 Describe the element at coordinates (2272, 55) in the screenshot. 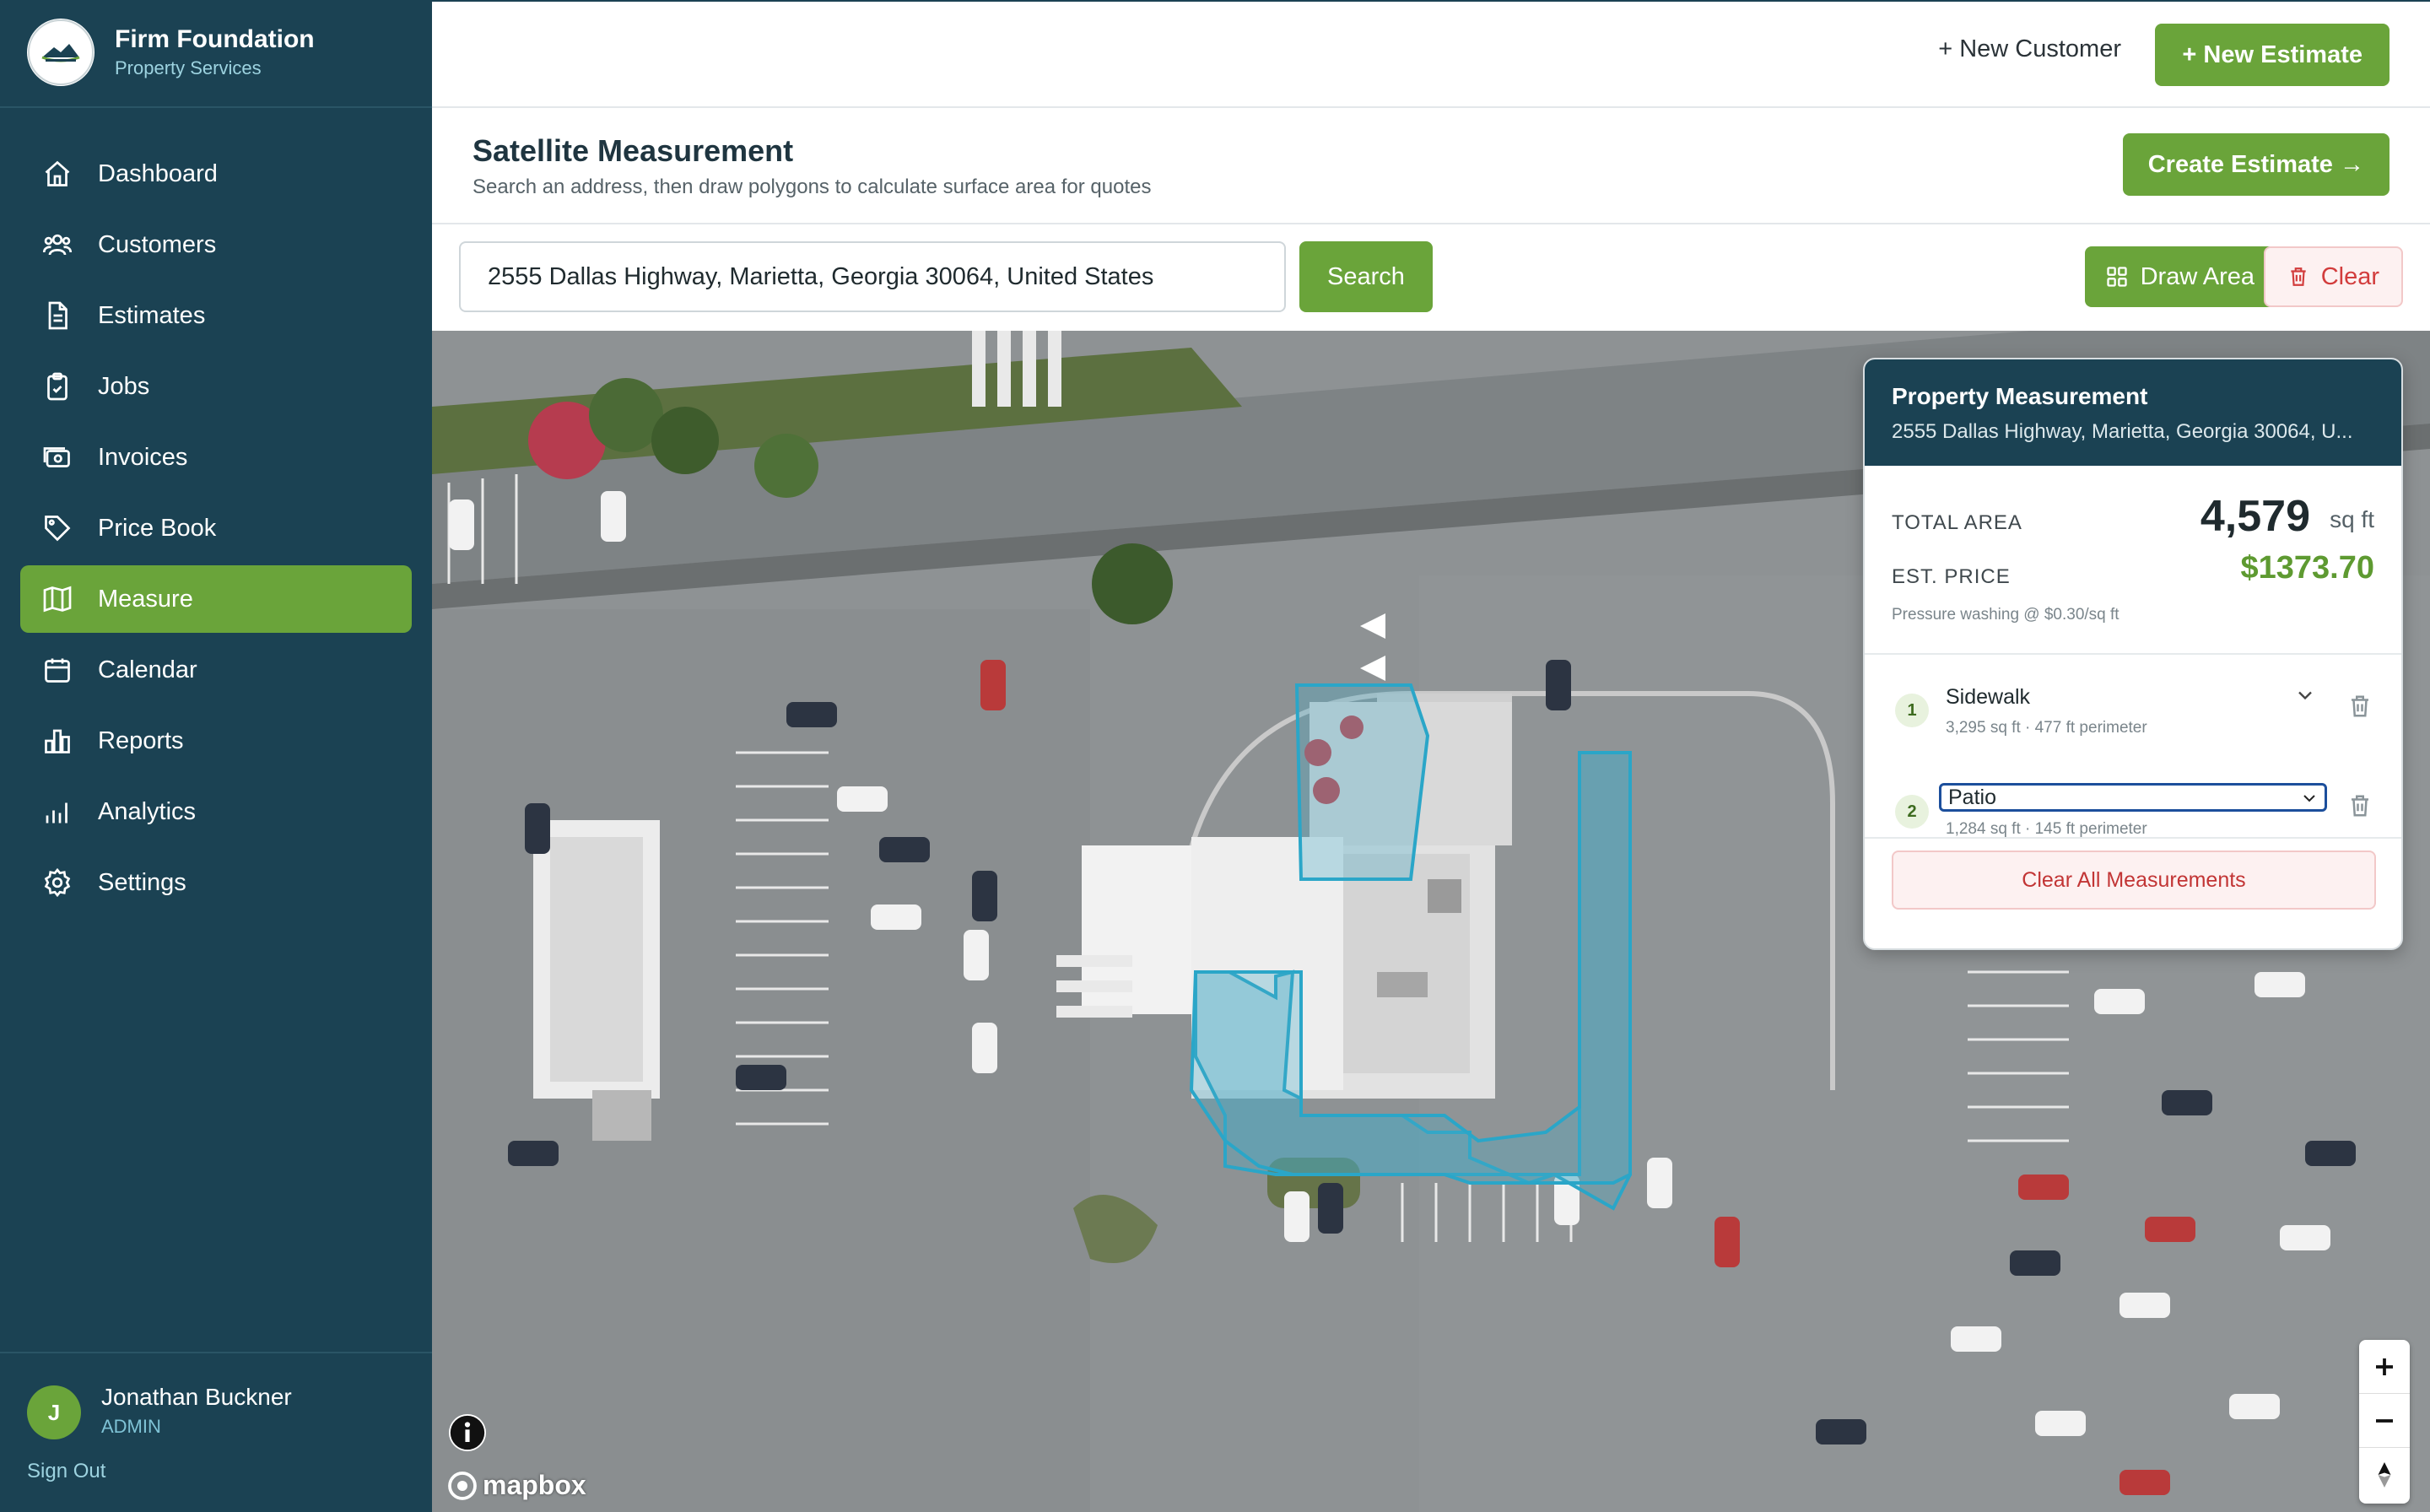

I see `new-estimate-button: + New Estimate` at that location.